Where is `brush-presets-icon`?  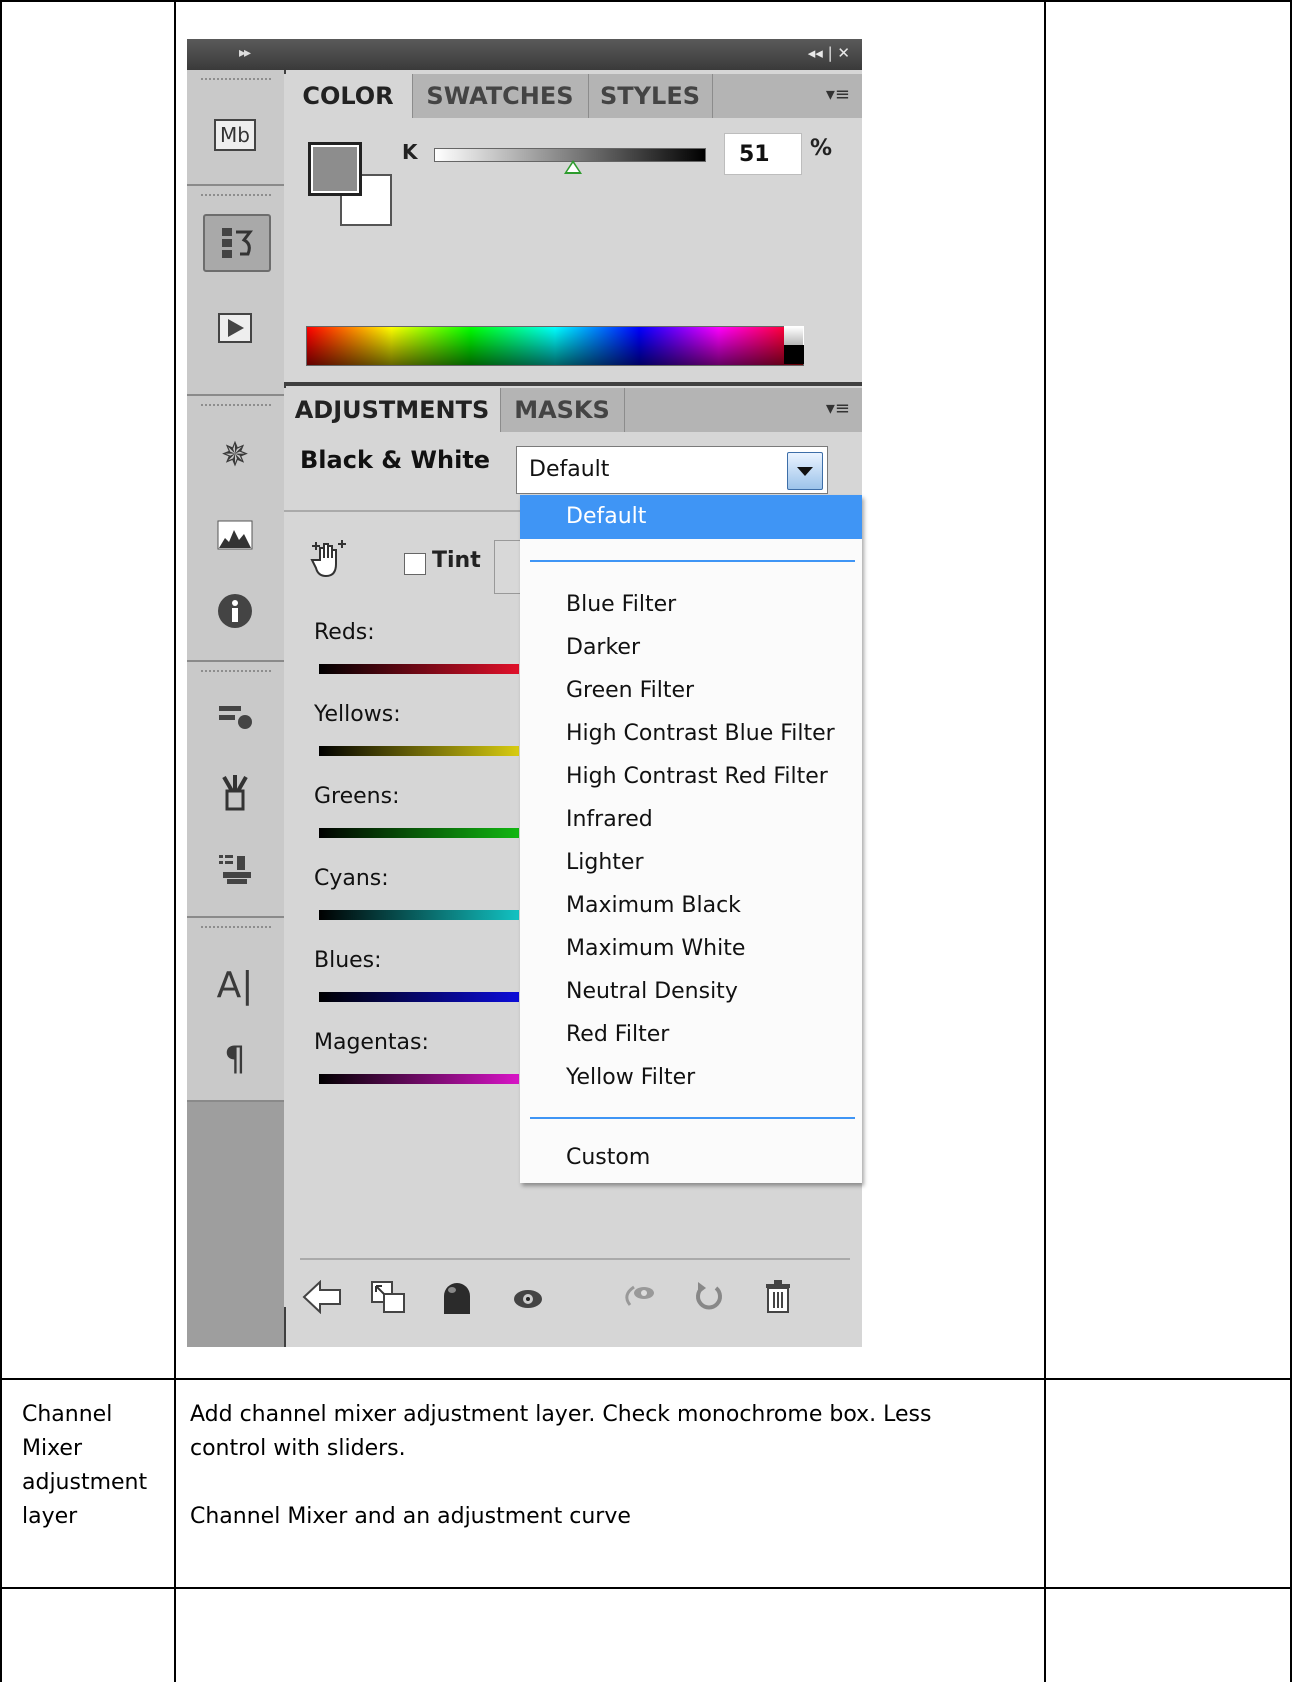 brush-presets-icon is located at coordinates (235, 717).